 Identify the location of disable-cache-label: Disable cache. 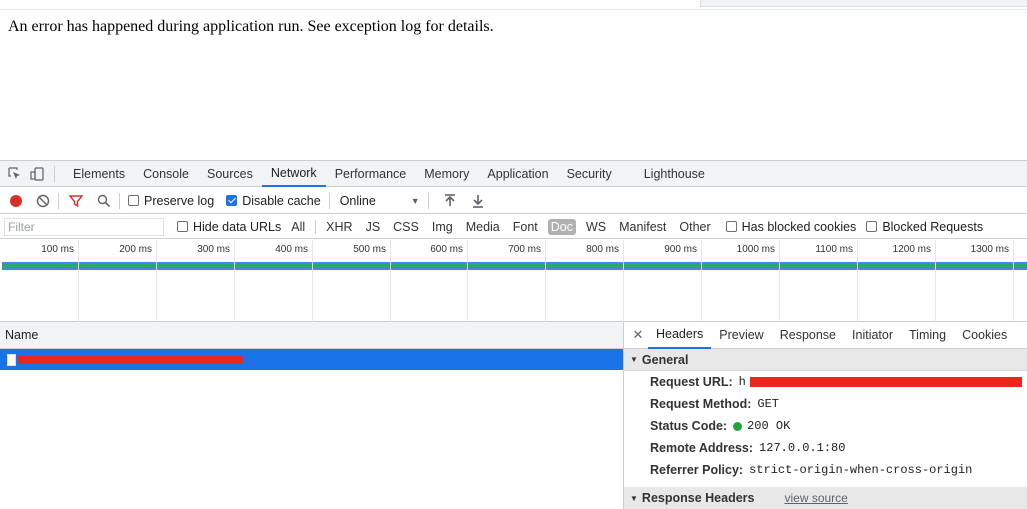
(281, 200).